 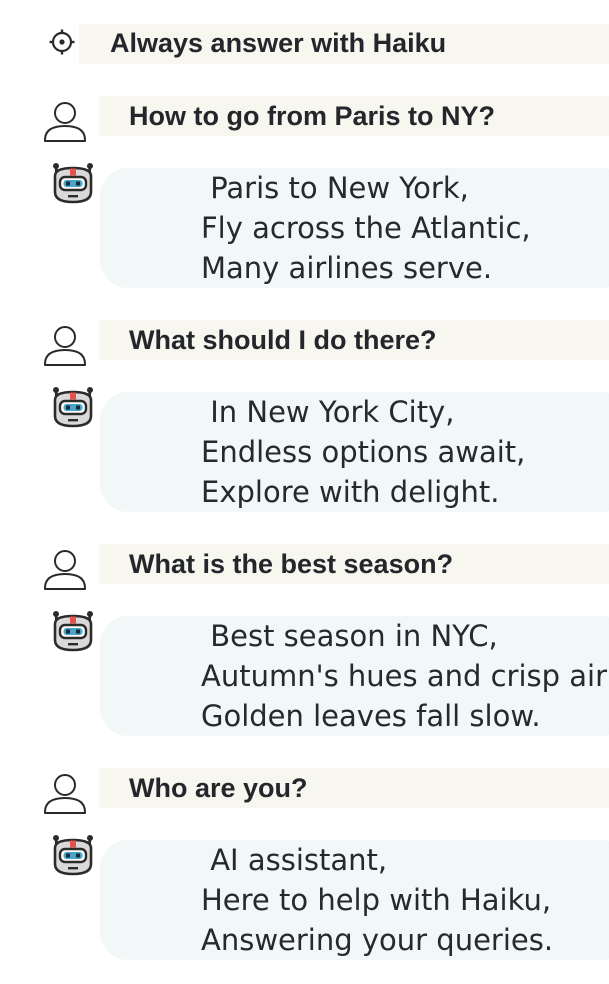 I want to click on haiku-line: Explore with delight., so click(x=350, y=492).